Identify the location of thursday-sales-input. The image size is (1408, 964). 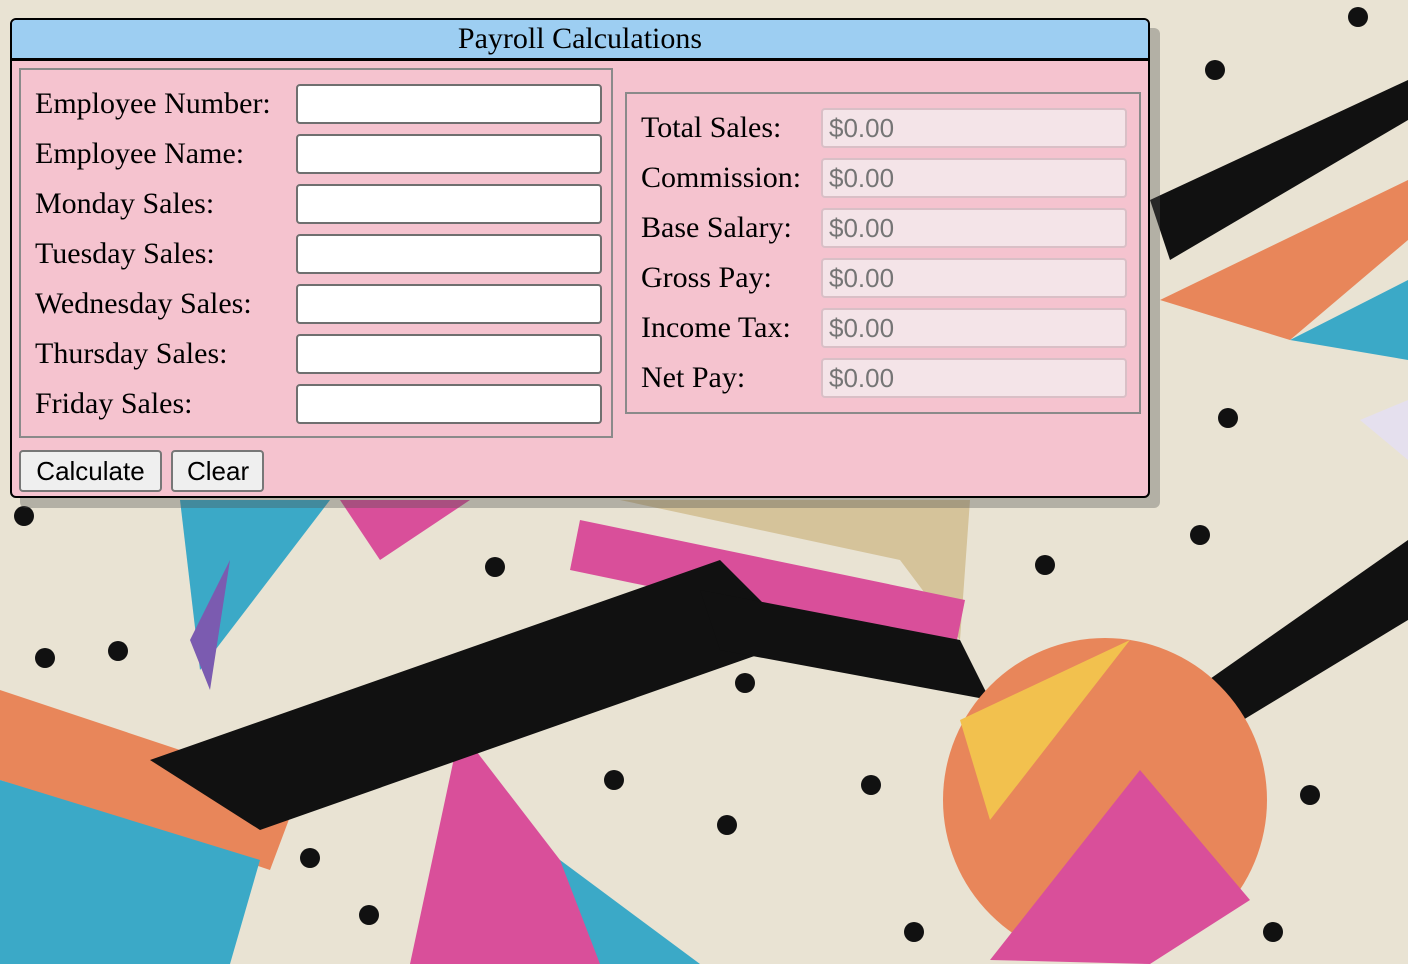
(449, 354).